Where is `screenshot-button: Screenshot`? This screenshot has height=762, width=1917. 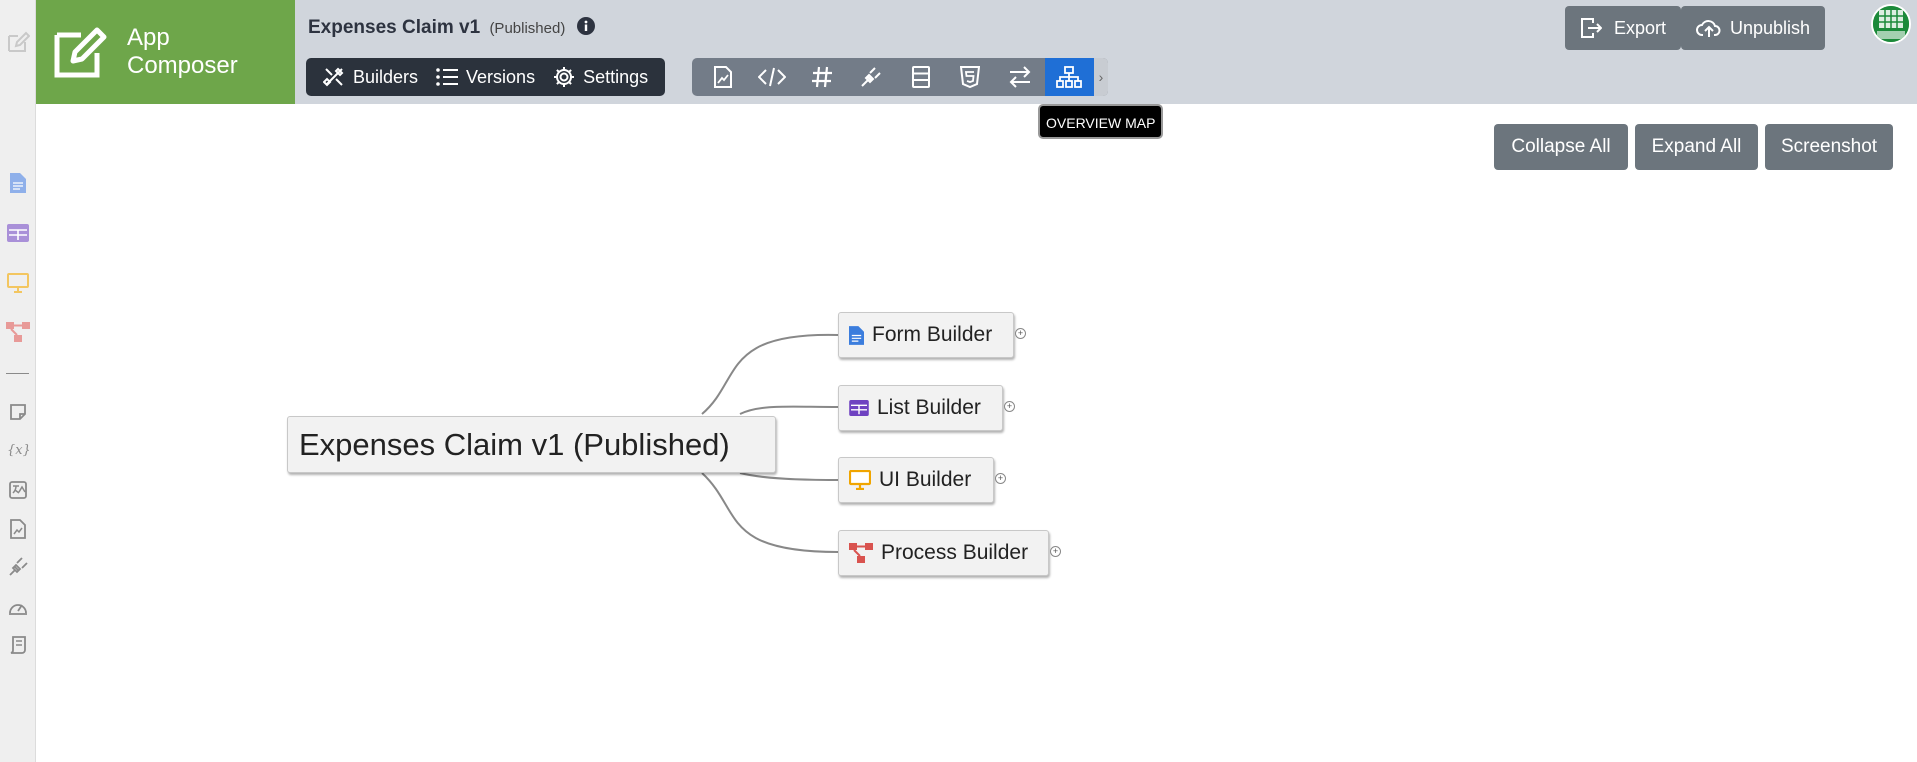
screenshot-button: Screenshot is located at coordinates (1829, 147).